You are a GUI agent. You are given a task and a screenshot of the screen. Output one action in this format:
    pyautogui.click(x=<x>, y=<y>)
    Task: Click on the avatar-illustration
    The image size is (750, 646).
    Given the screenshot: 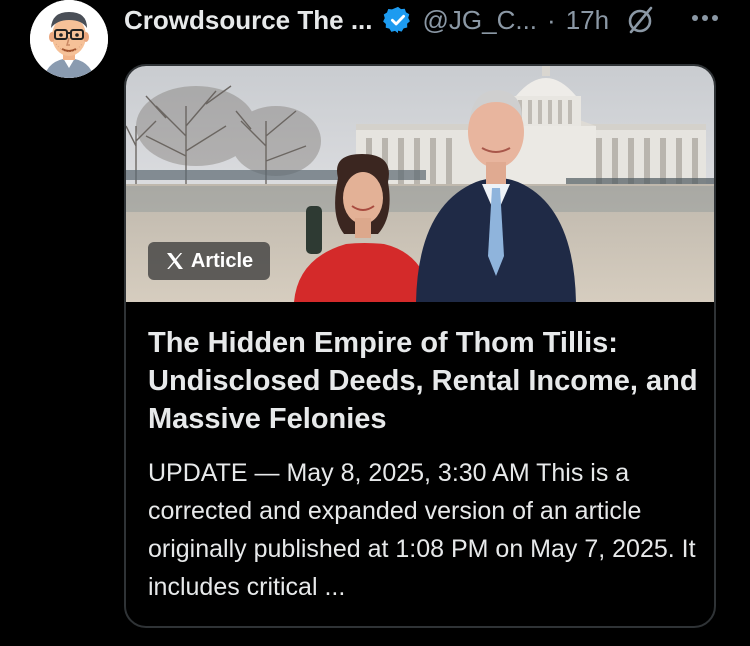 What is the action you would take?
    pyautogui.click(x=69, y=39)
    